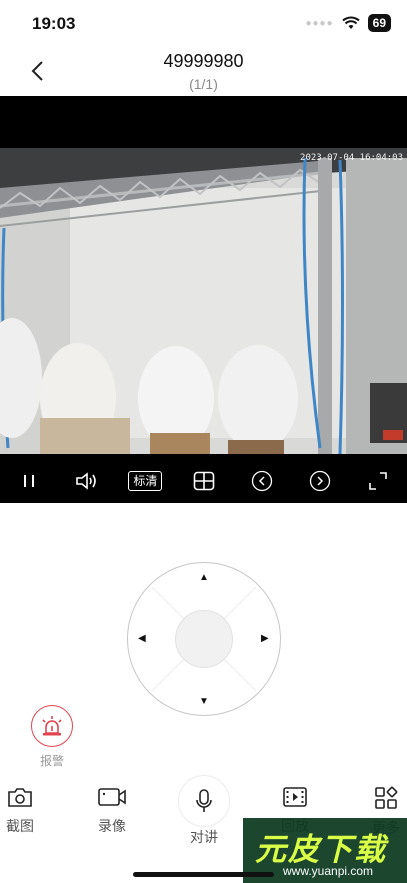 The width and height of the screenshot is (407, 883). I want to click on film-icon, so click(295, 797).